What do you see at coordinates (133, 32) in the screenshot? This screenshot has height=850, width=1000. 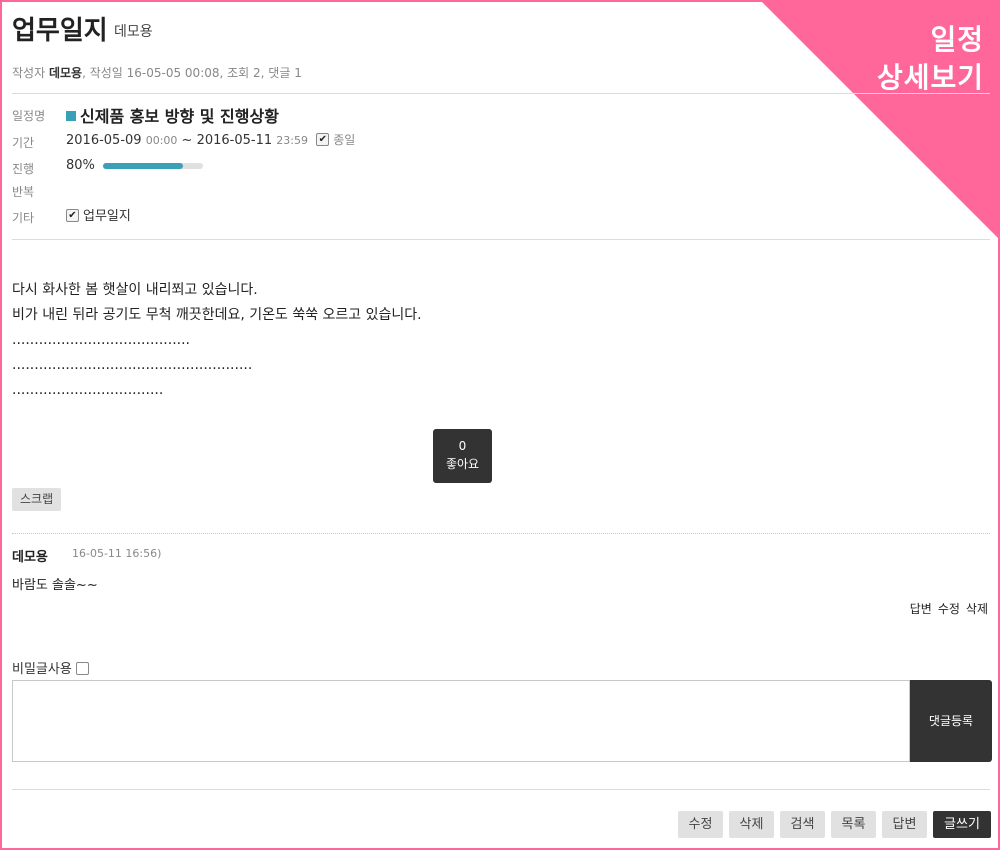 I see `page-subtitle: 데모용` at bounding box center [133, 32].